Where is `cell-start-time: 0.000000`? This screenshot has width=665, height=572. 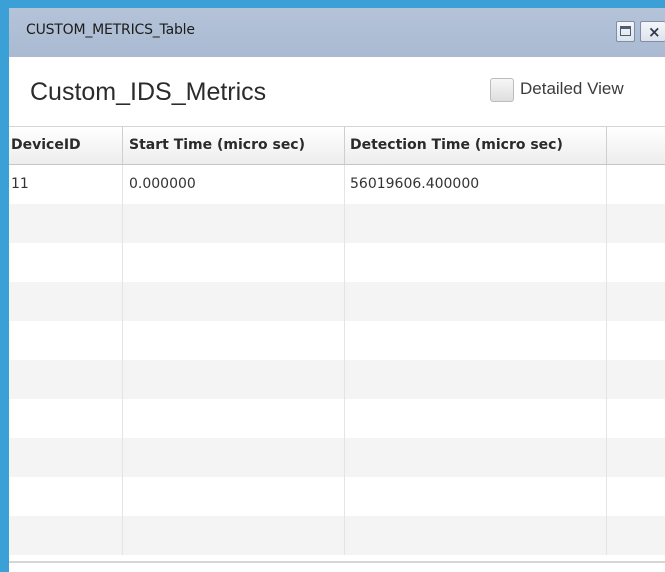 cell-start-time: 0.000000 is located at coordinates (234, 184).